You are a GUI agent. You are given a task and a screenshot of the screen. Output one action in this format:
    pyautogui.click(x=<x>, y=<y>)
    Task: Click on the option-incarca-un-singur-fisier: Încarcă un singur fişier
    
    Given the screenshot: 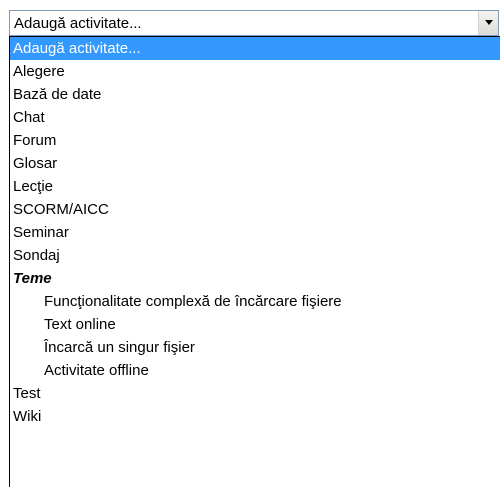 What is the action you would take?
    pyautogui.click(x=255, y=347)
    